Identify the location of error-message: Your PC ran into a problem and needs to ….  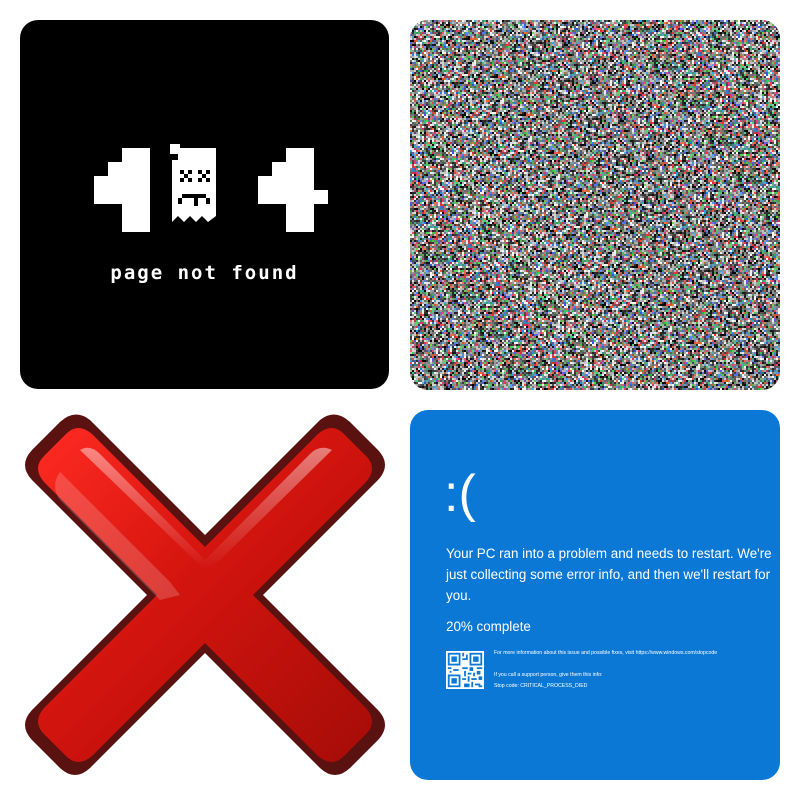
(609, 574).